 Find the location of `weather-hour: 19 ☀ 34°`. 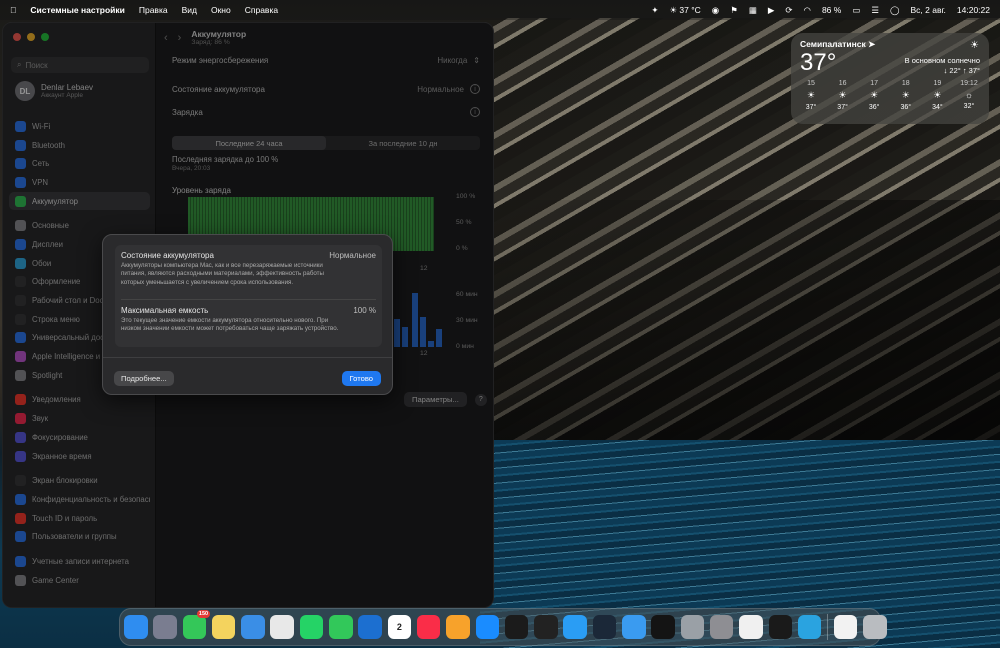

weather-hour: 19 ☀ 34° is located at coordinates (937, 95).